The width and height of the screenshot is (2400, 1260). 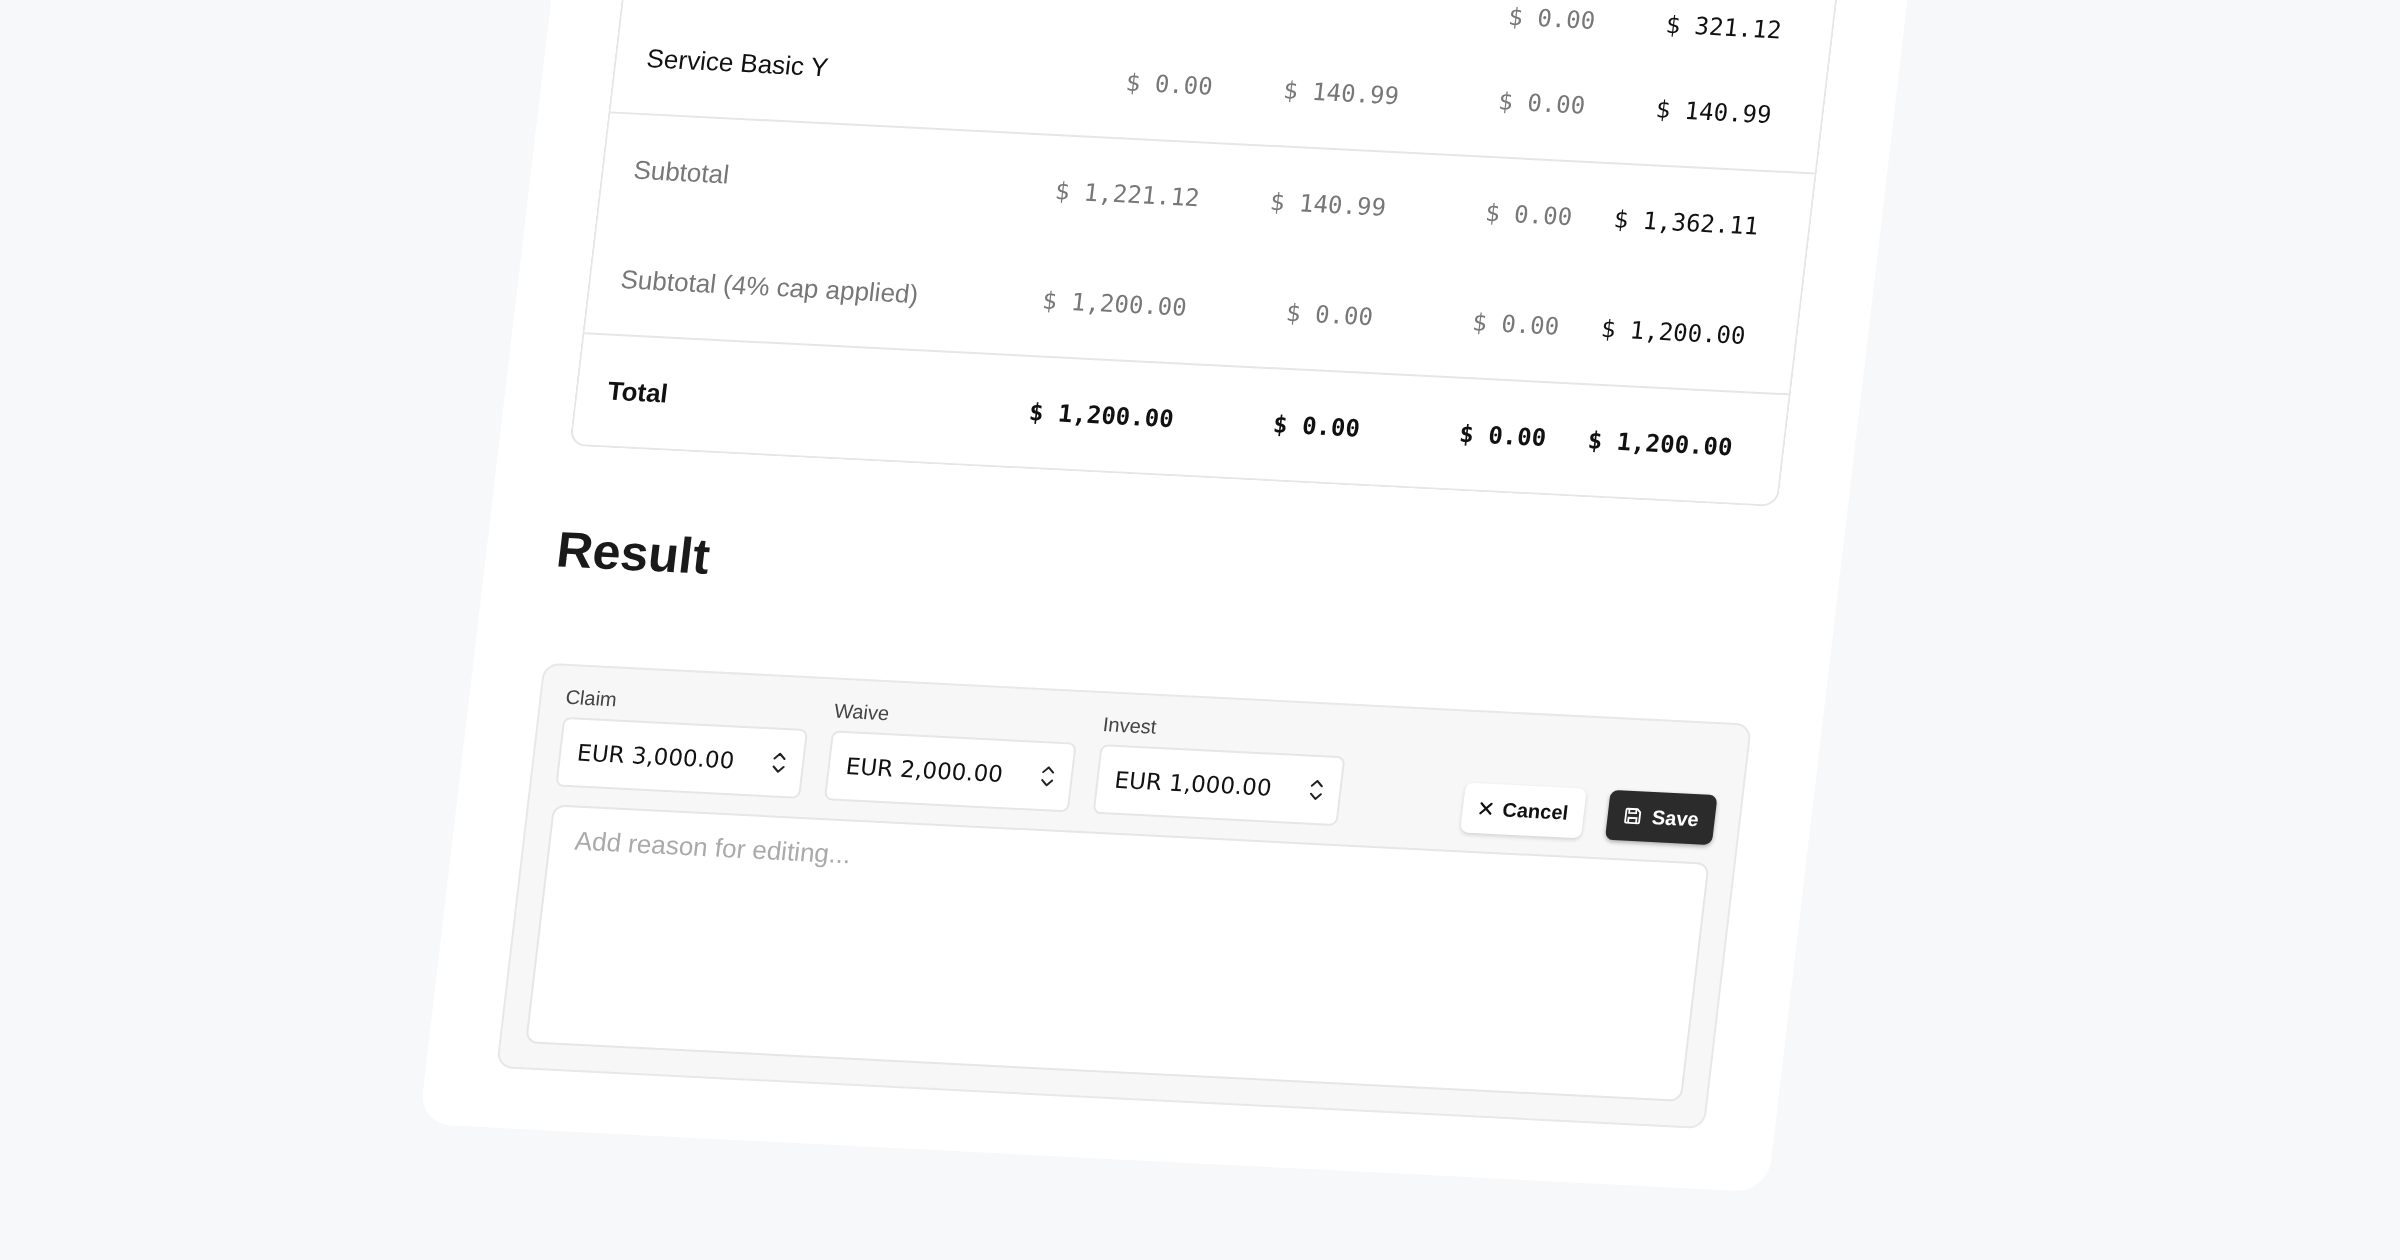 I want to click on row-label: Subtotal (4% cap applied), so click(x=770, y=287).